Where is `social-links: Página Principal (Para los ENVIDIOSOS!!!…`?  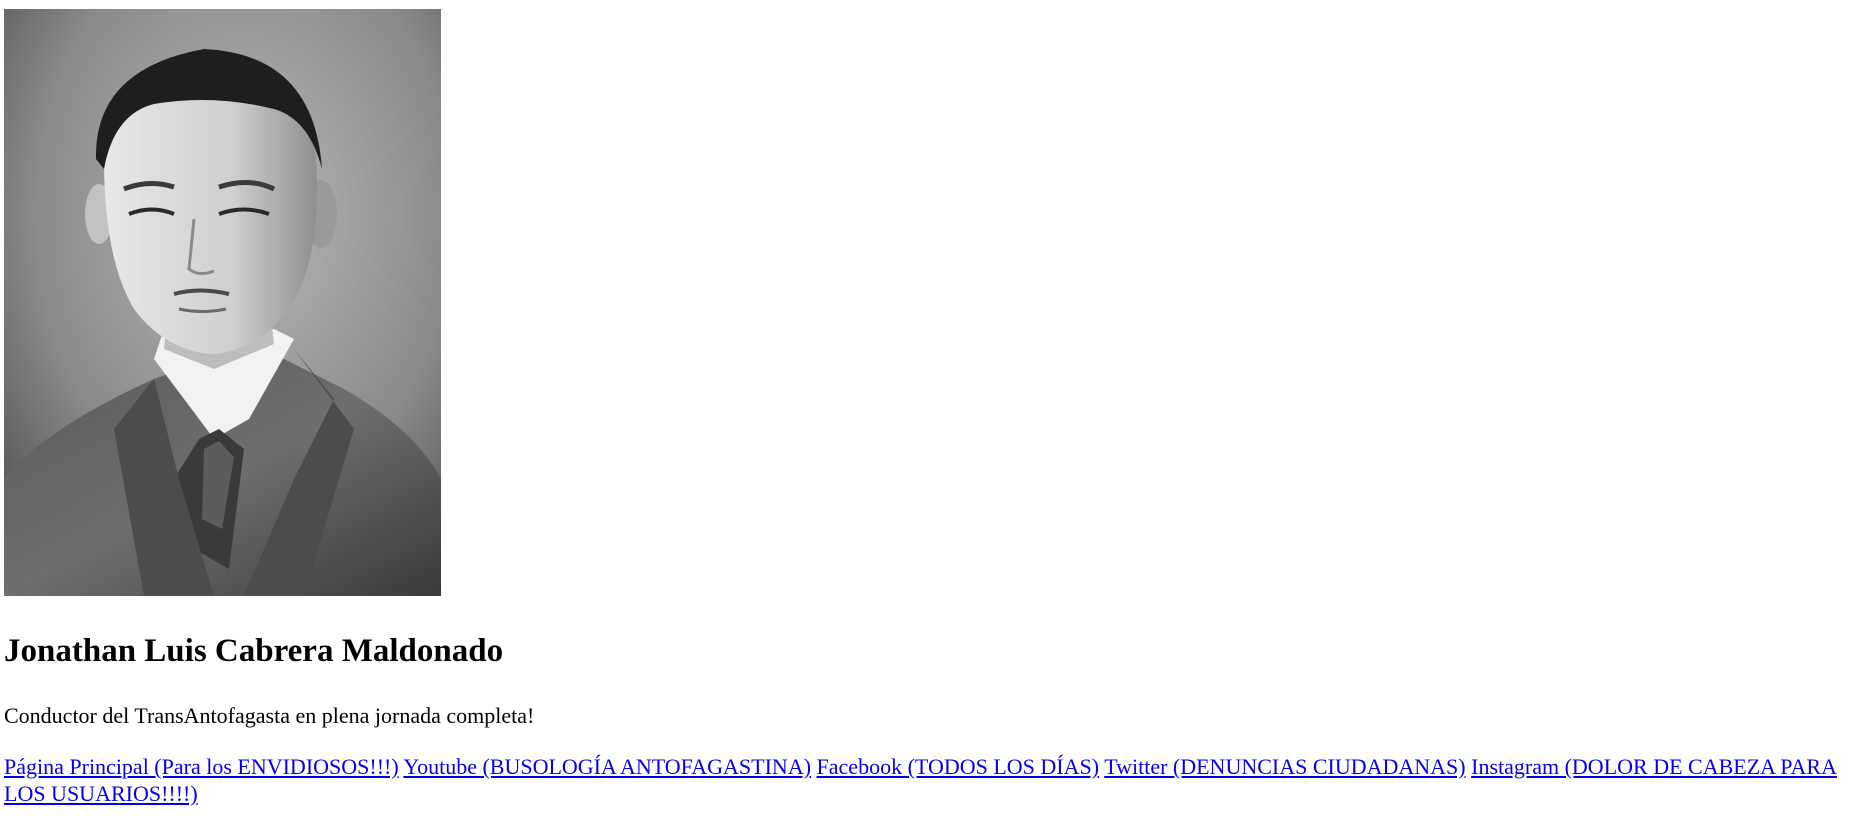 social-links: Página Principal (Para los ENVIDIOSOS!!!… is located at coordinates (927, 780).